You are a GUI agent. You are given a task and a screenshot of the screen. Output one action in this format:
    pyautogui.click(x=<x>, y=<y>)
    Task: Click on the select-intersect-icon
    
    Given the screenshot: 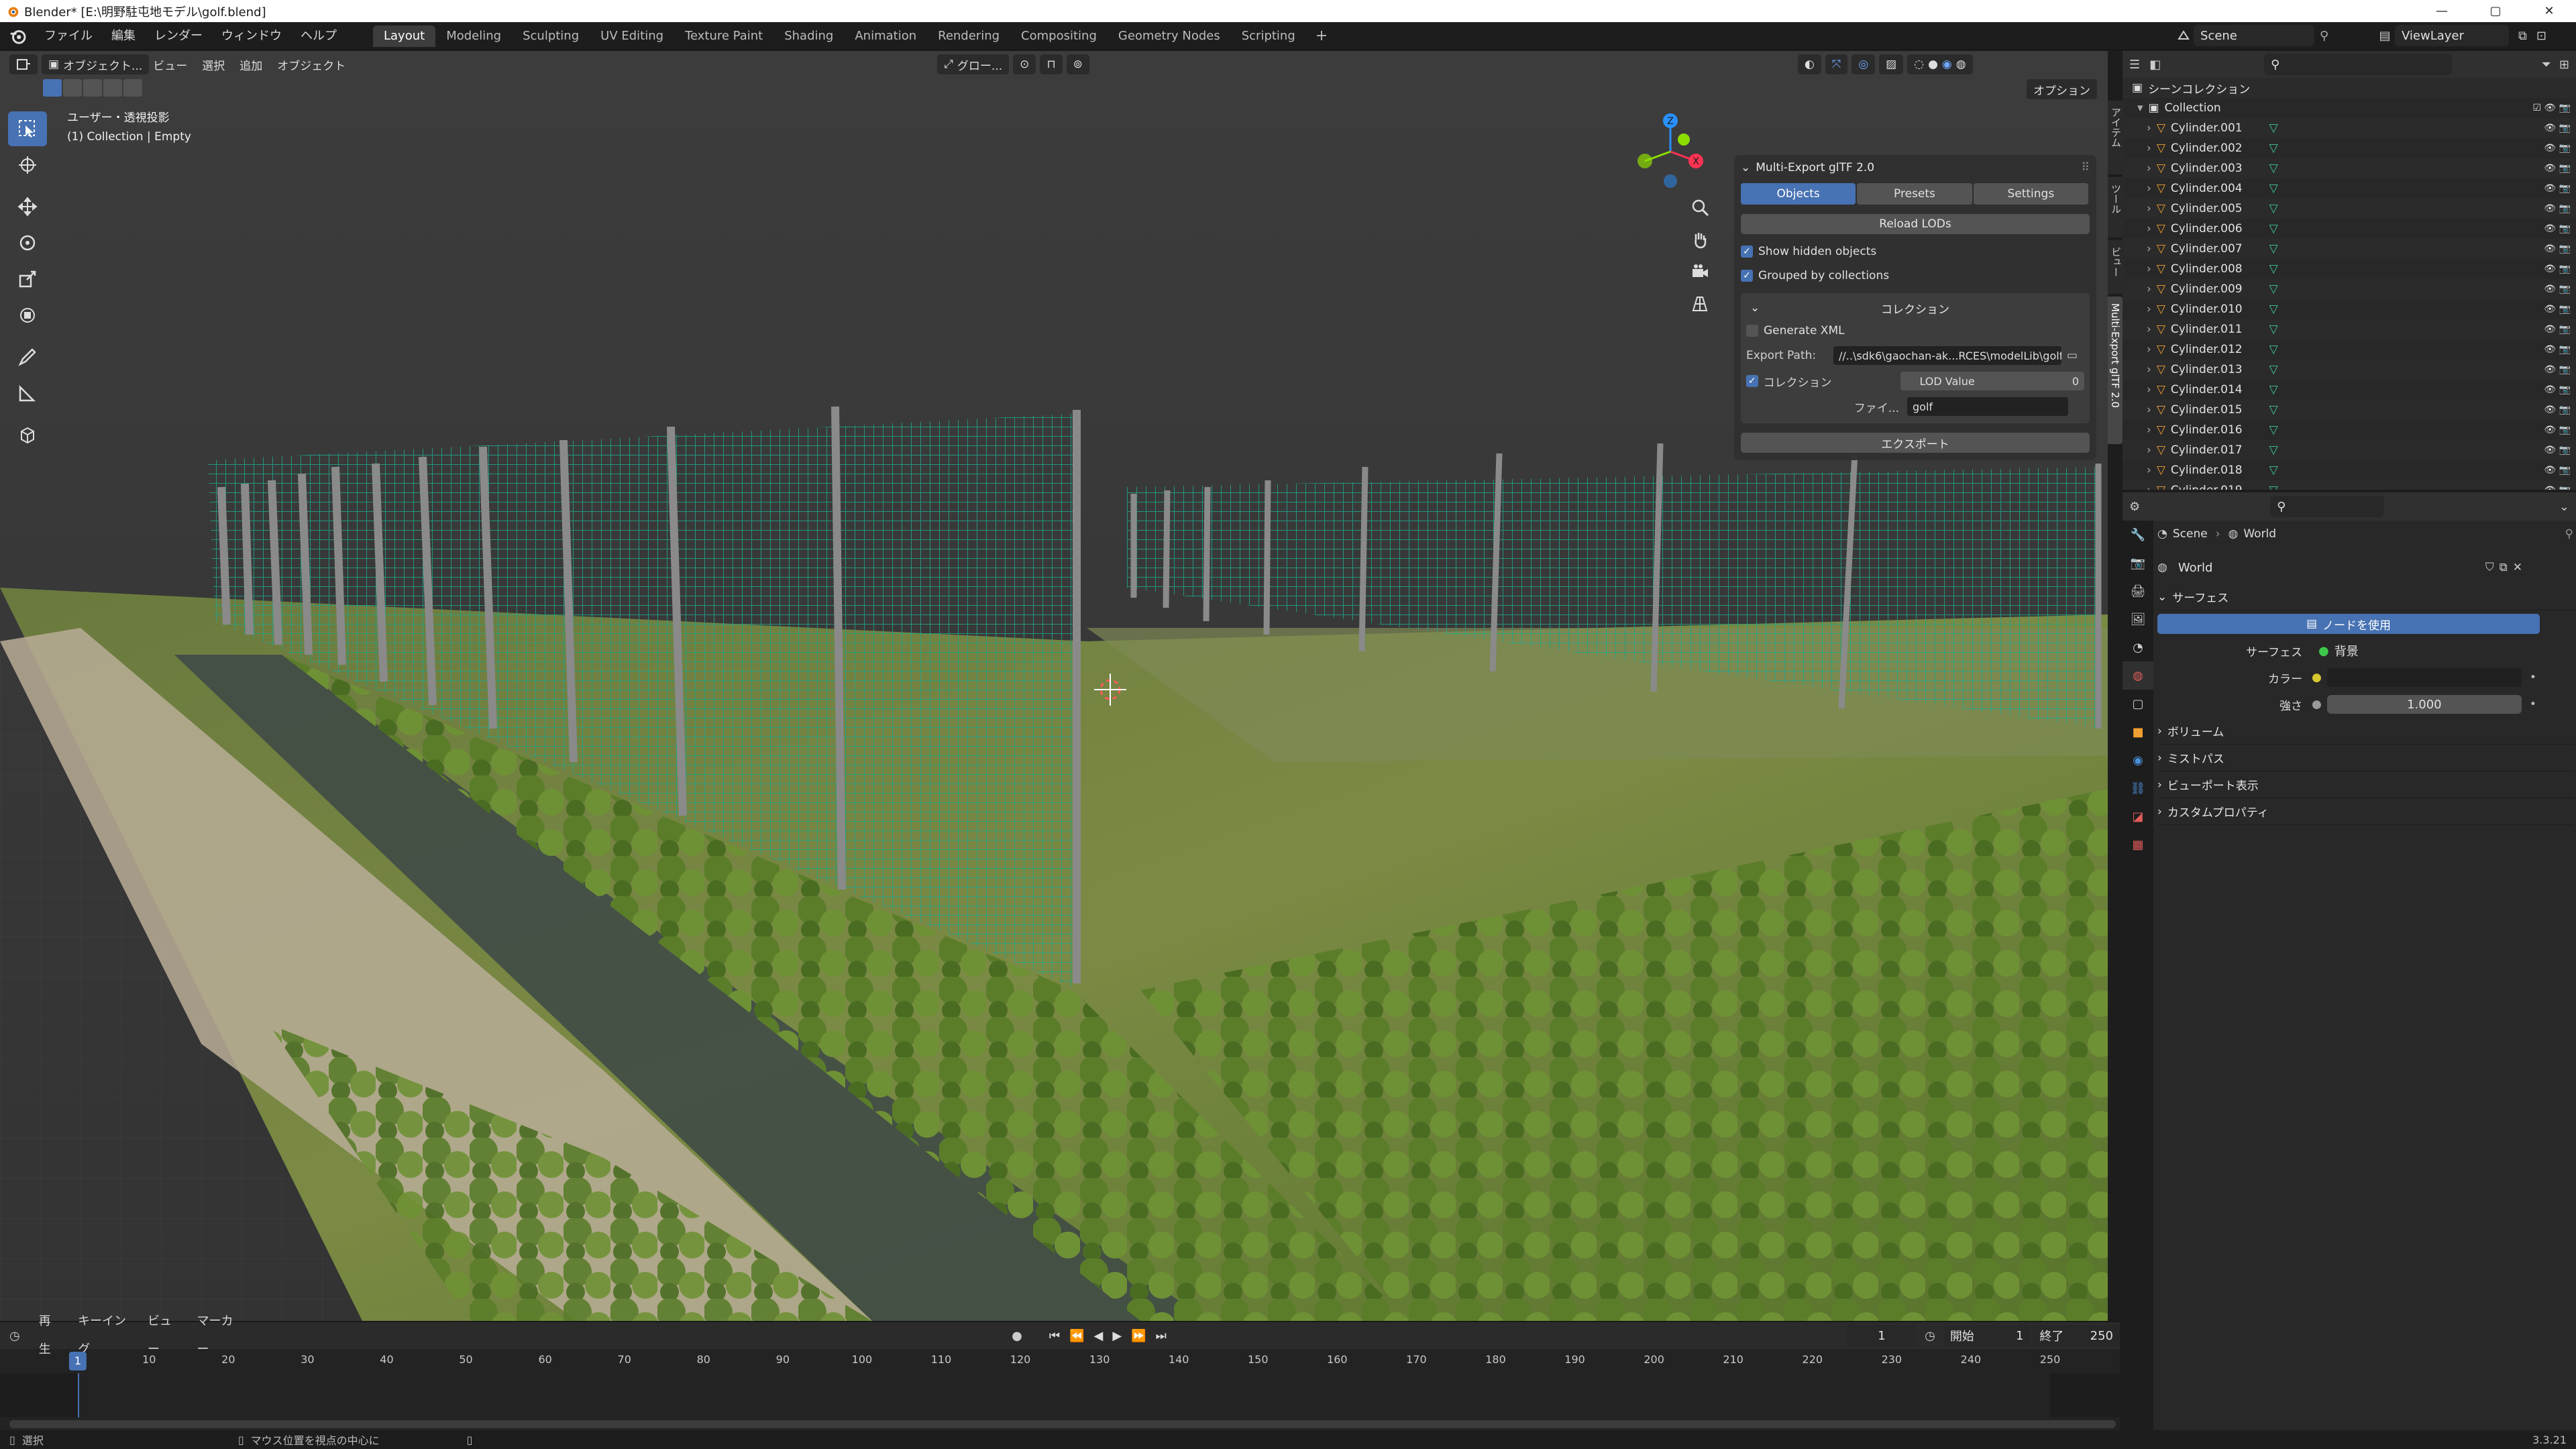 What is the action you would take?
    pyautogui.click(x=132, y=88)
    